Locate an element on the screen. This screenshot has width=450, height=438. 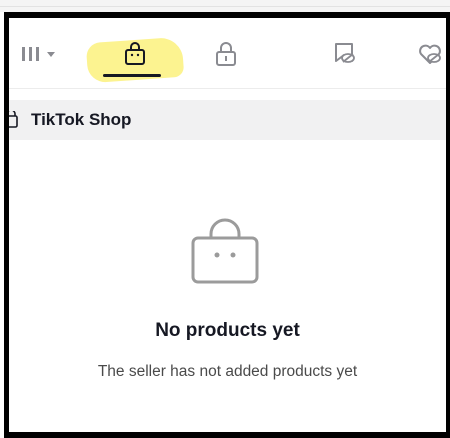
tab-shop is located at coordinates (135, 54).